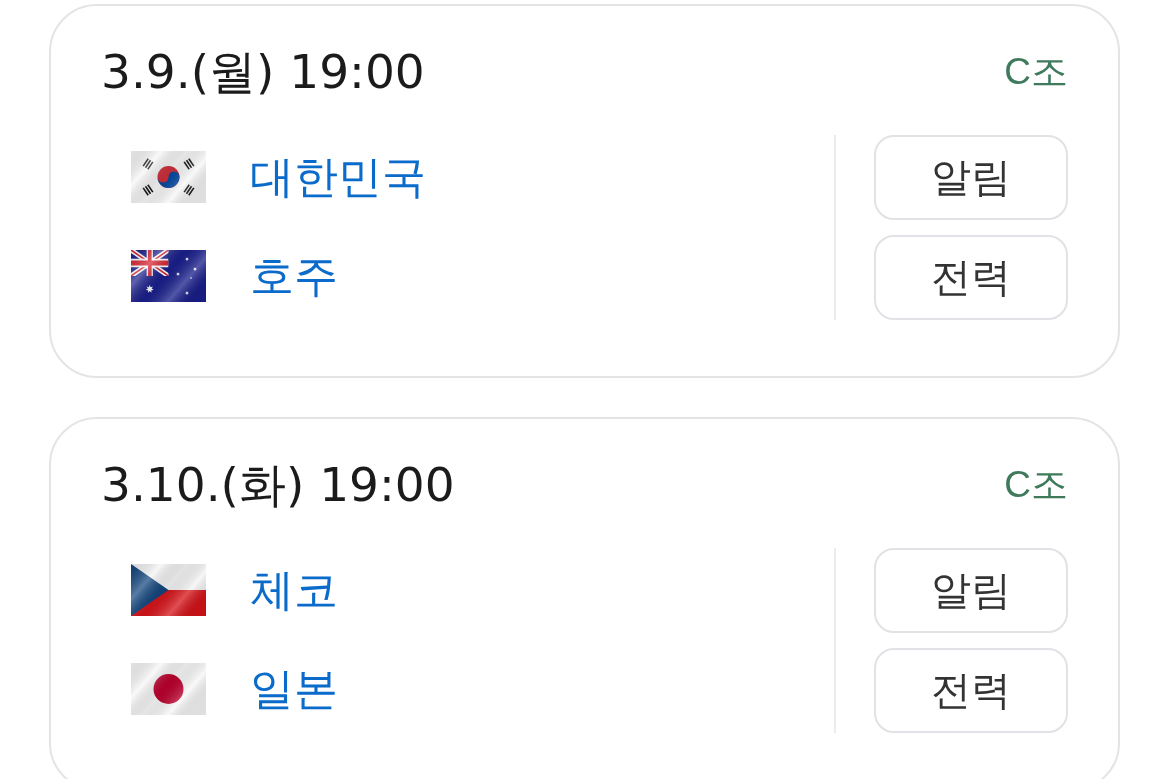  I want to click on match-datetime: 3.10.(화) 19:00, so click(278, 485).